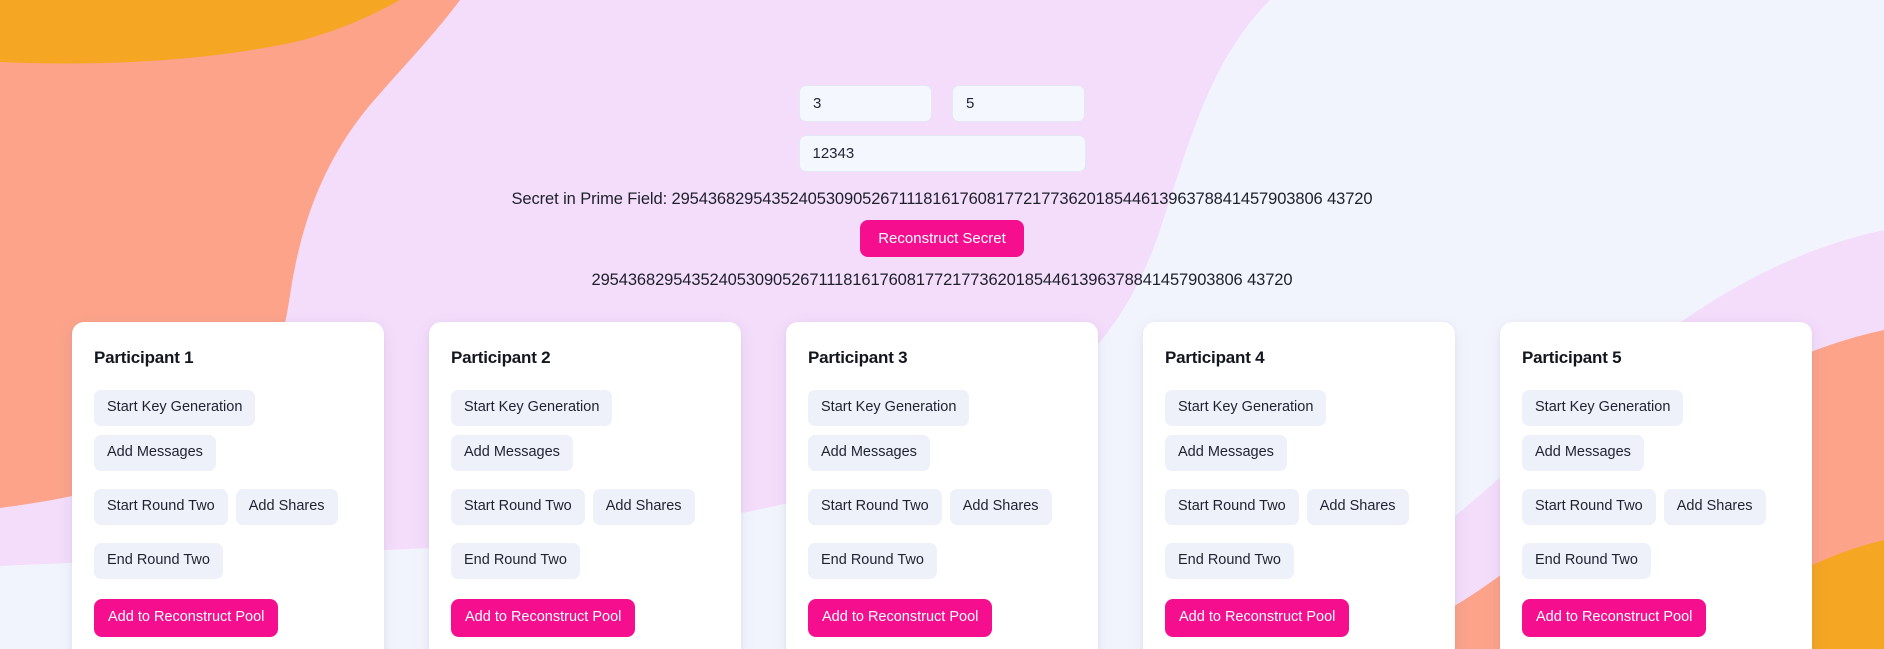  I want to click on participant-title: Participant 1, so click(144, 357).